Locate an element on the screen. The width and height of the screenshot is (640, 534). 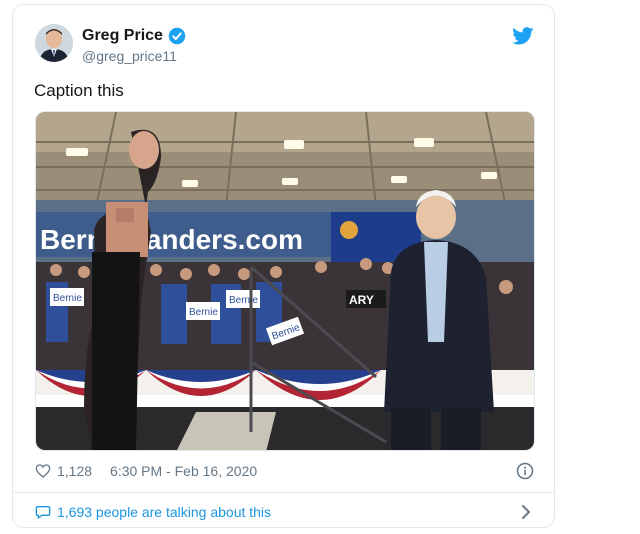
rally-sign-partial: ARY is located at coordinates (361, 300).